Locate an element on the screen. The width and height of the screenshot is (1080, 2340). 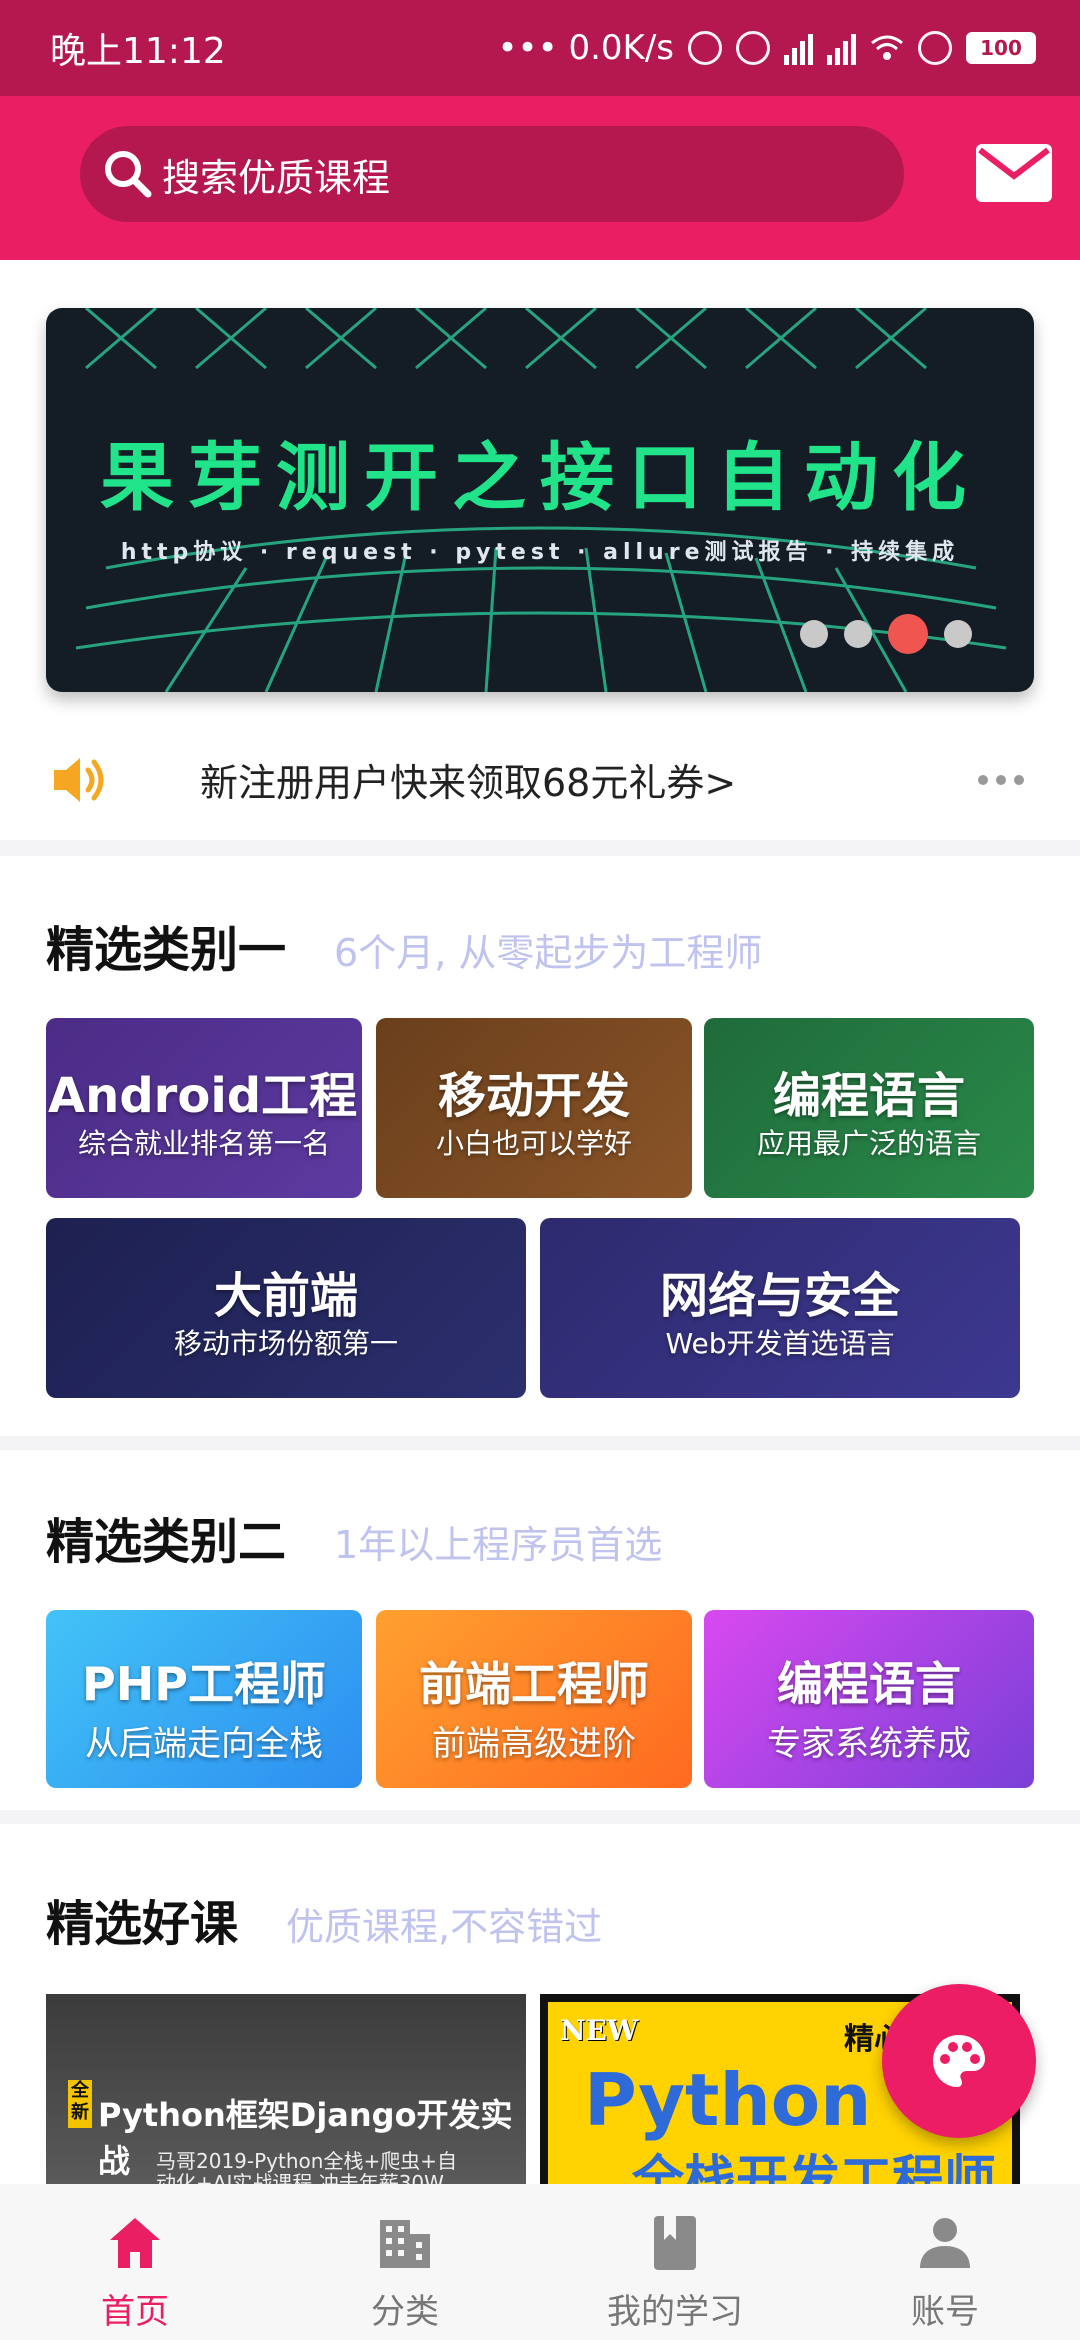
status-icons: ••• 0.0K/s 100 is located at coordinates (766, 48).